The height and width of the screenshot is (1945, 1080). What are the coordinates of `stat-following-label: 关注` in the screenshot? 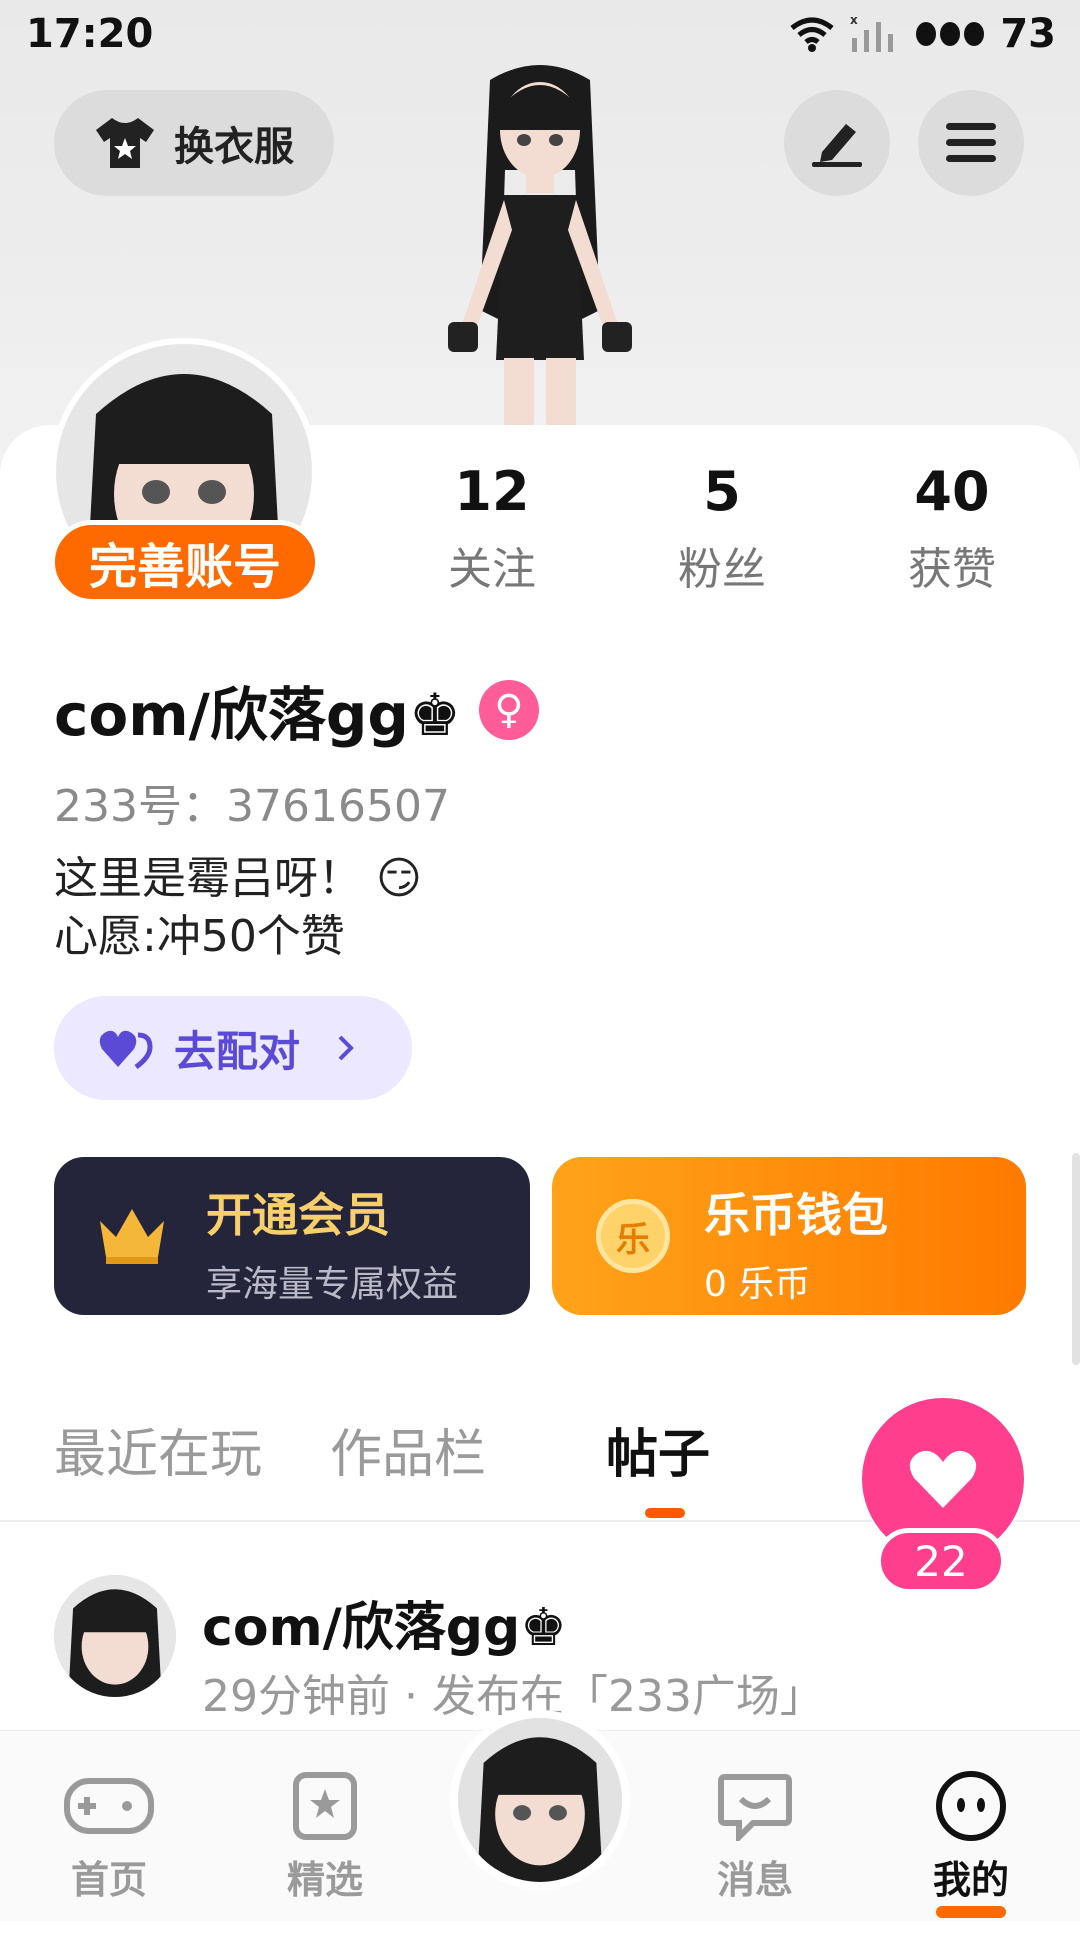 It's located at (492, 569).